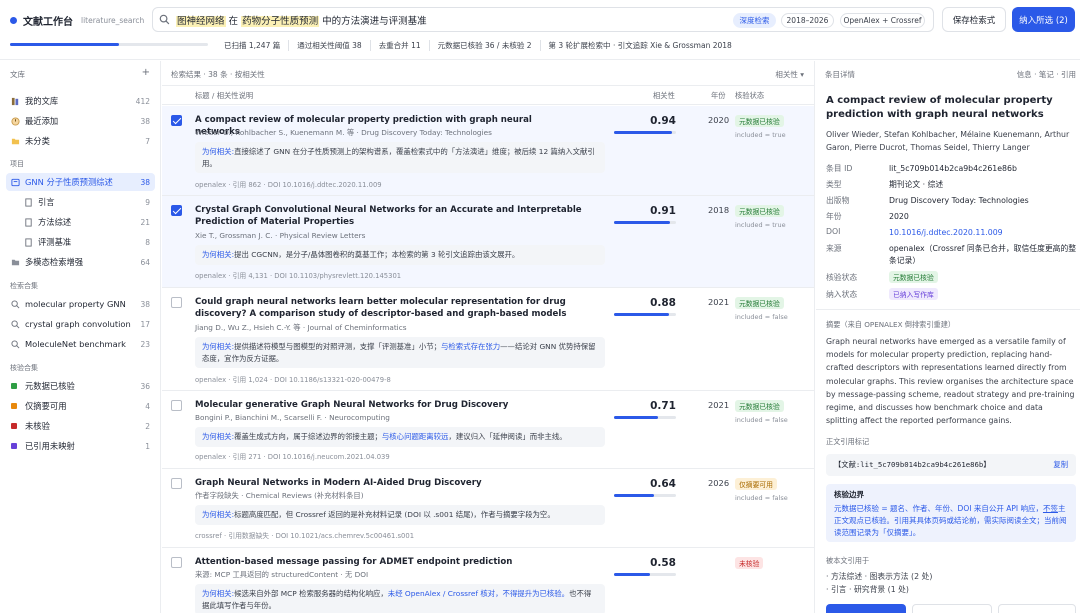 Image resolution: width=1080 pixels, height=613 pixels. I want to click on save-query-button: 保存检索式, so click(974, 19).